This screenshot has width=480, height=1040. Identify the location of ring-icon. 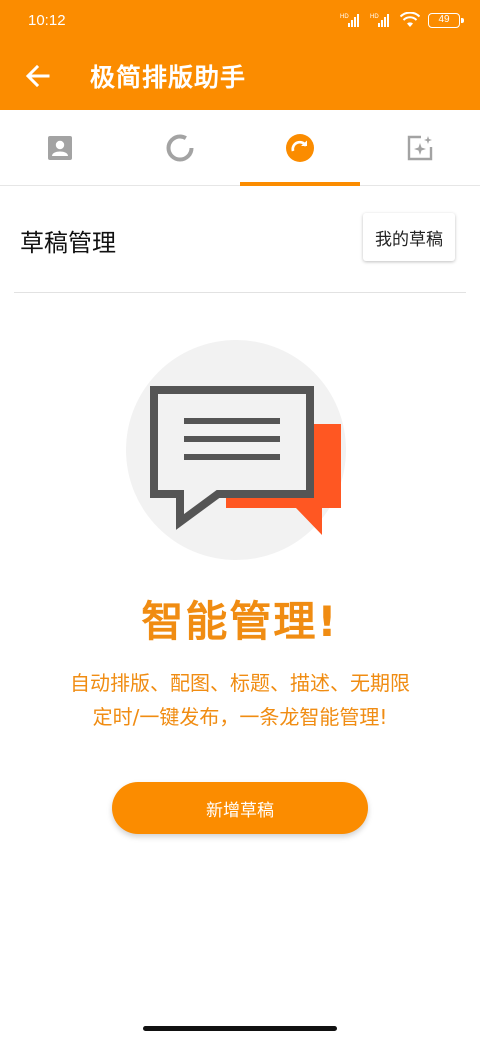
(180, 148).